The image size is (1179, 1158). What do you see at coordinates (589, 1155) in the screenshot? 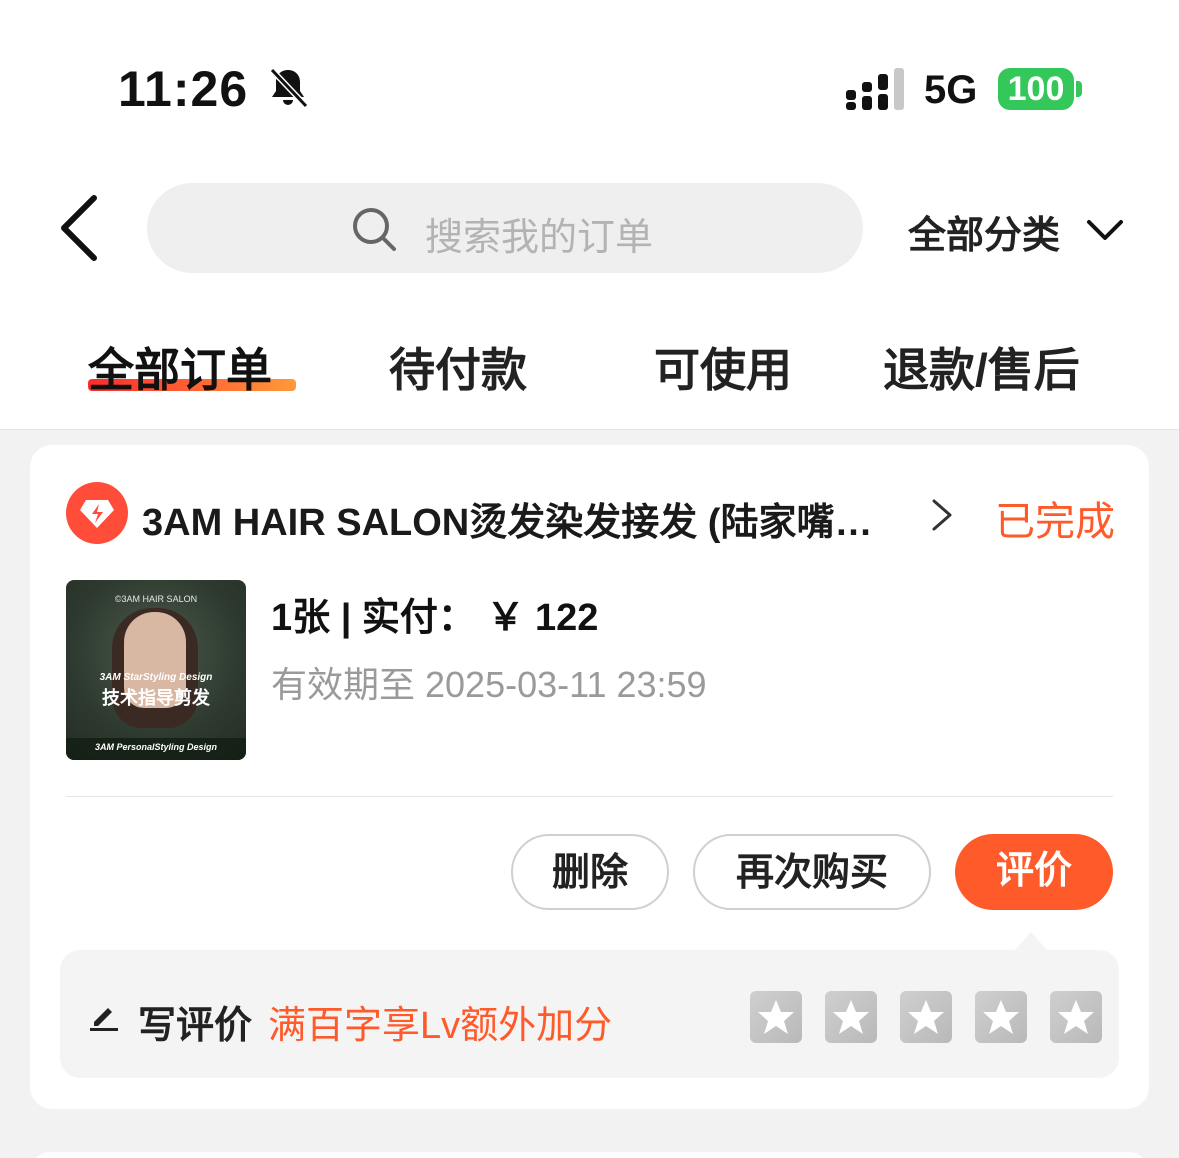
I see `next-order-card` at bounding box center [589, 1155].